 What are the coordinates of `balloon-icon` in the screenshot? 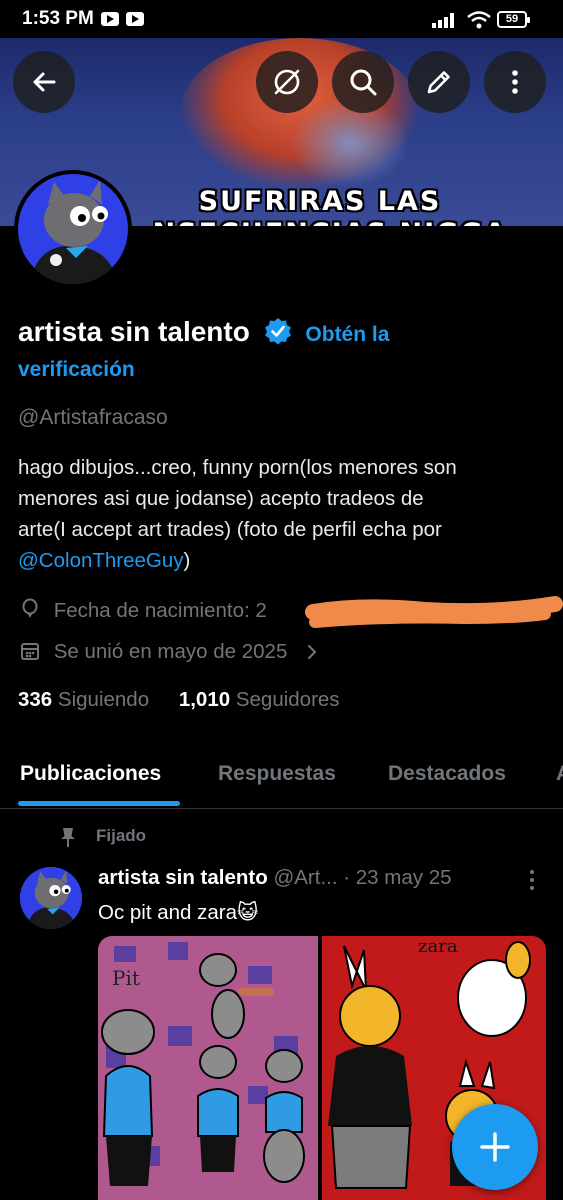 It's located at (30, 608).